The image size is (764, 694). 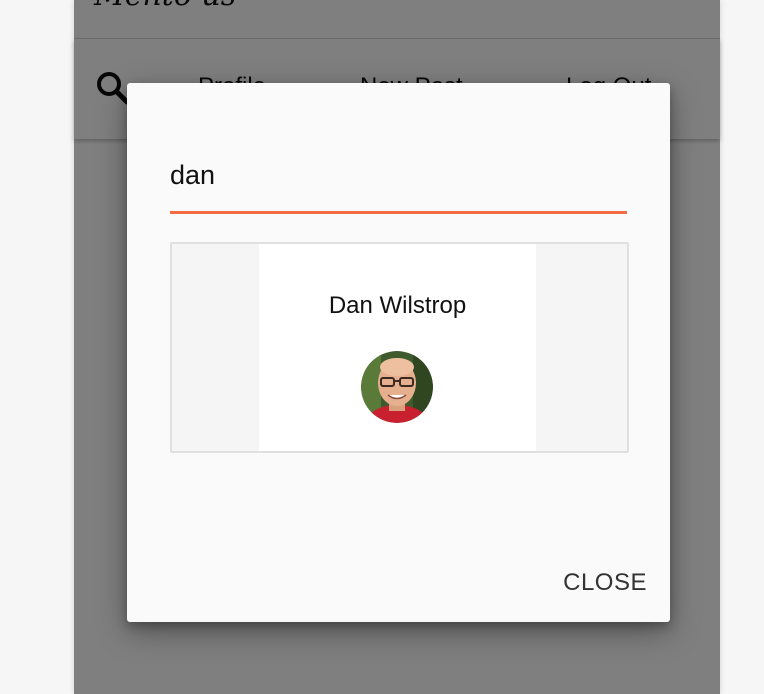 I want to click on search-result-card: Dan Wilstrop, so click(x=397, y=347).